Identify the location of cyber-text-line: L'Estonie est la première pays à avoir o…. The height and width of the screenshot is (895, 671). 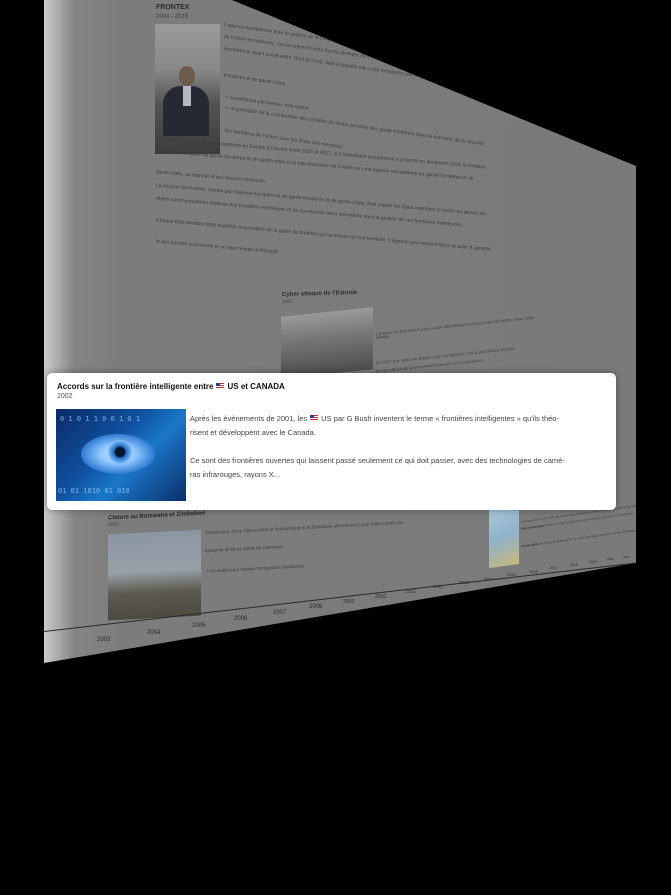
(455, 325).